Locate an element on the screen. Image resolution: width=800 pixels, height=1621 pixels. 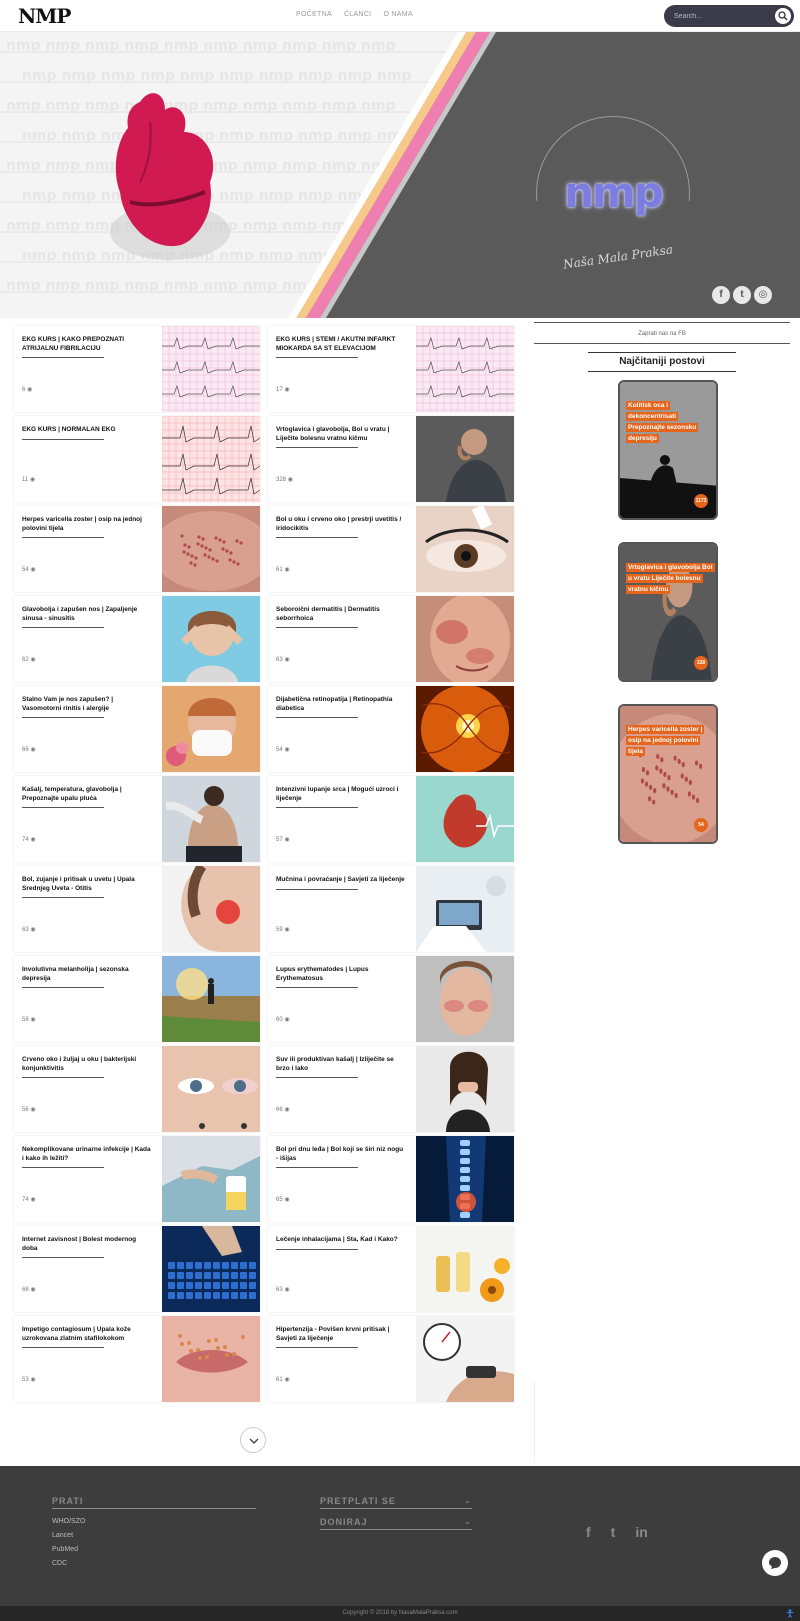
post-title: EKG KURS | NORMALAN EKG is located at coordinates (87, 430).